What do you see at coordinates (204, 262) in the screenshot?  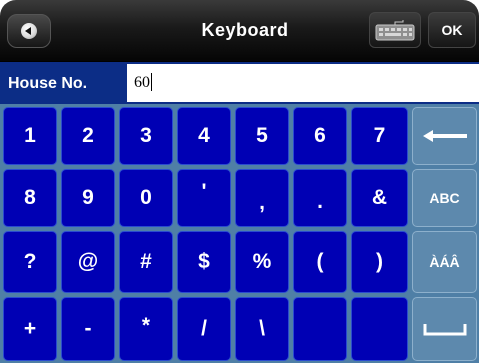 I see `key-dollar: $` at bounding box center [204, 262].